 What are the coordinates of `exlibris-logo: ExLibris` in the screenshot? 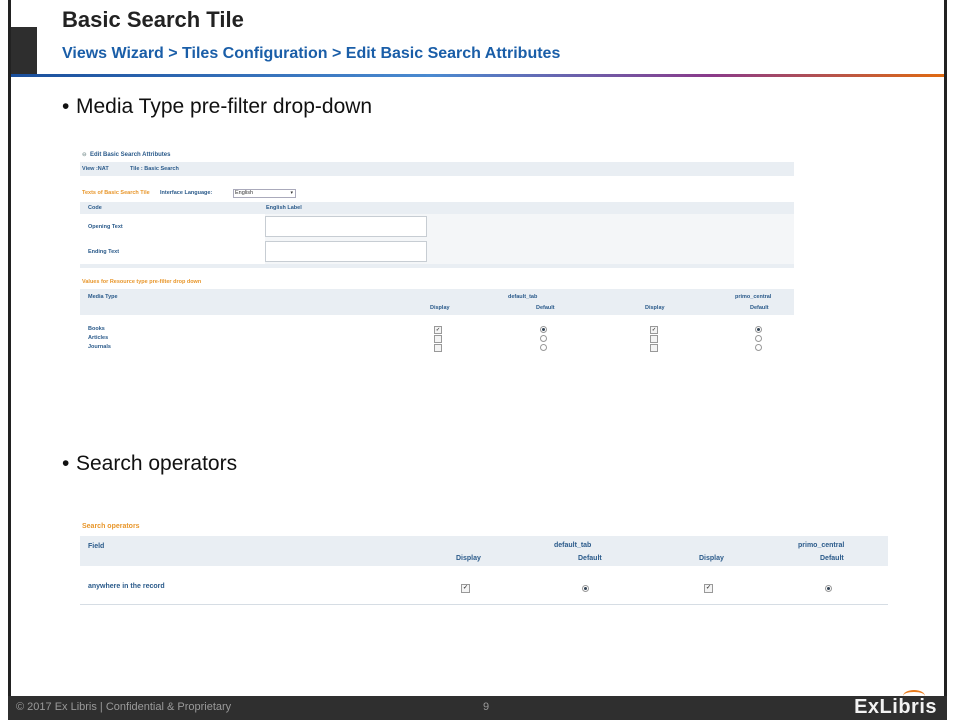 It's located at (895, 707).